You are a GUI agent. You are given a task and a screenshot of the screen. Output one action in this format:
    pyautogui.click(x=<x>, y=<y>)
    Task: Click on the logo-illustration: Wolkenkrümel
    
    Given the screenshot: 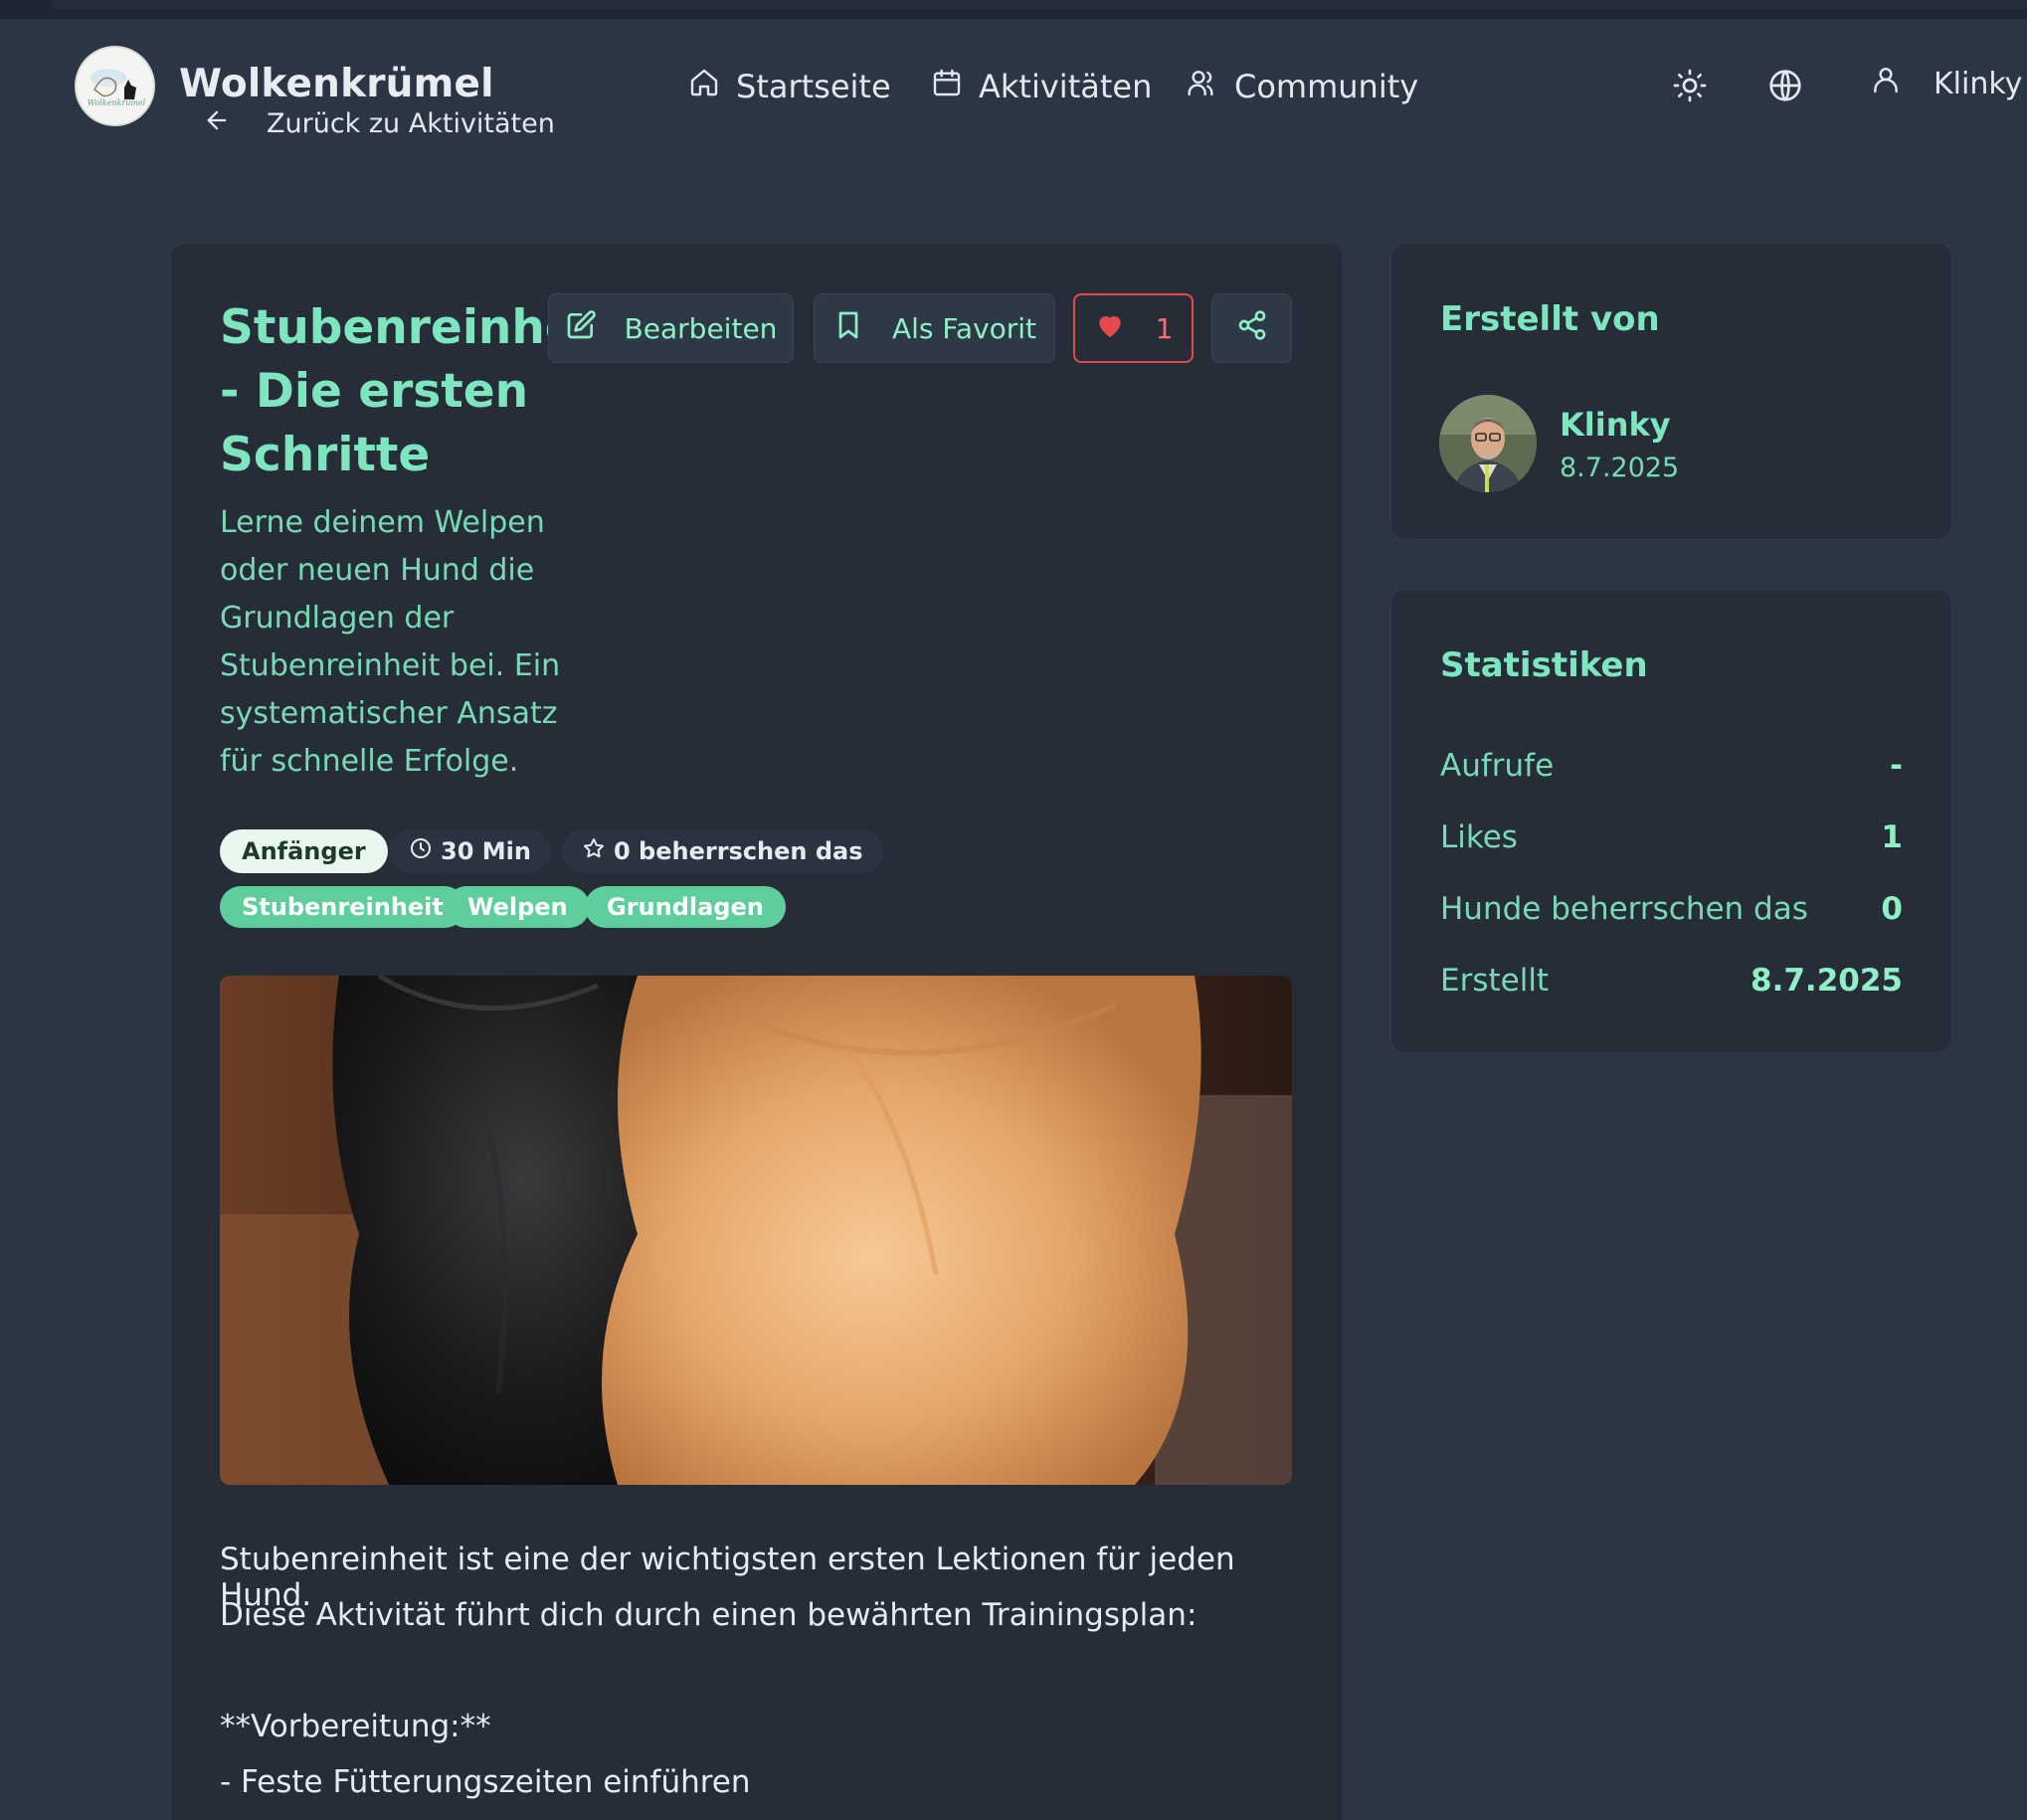 What is the action you would take?
    pyautogui.click(x=115, y=86)
    